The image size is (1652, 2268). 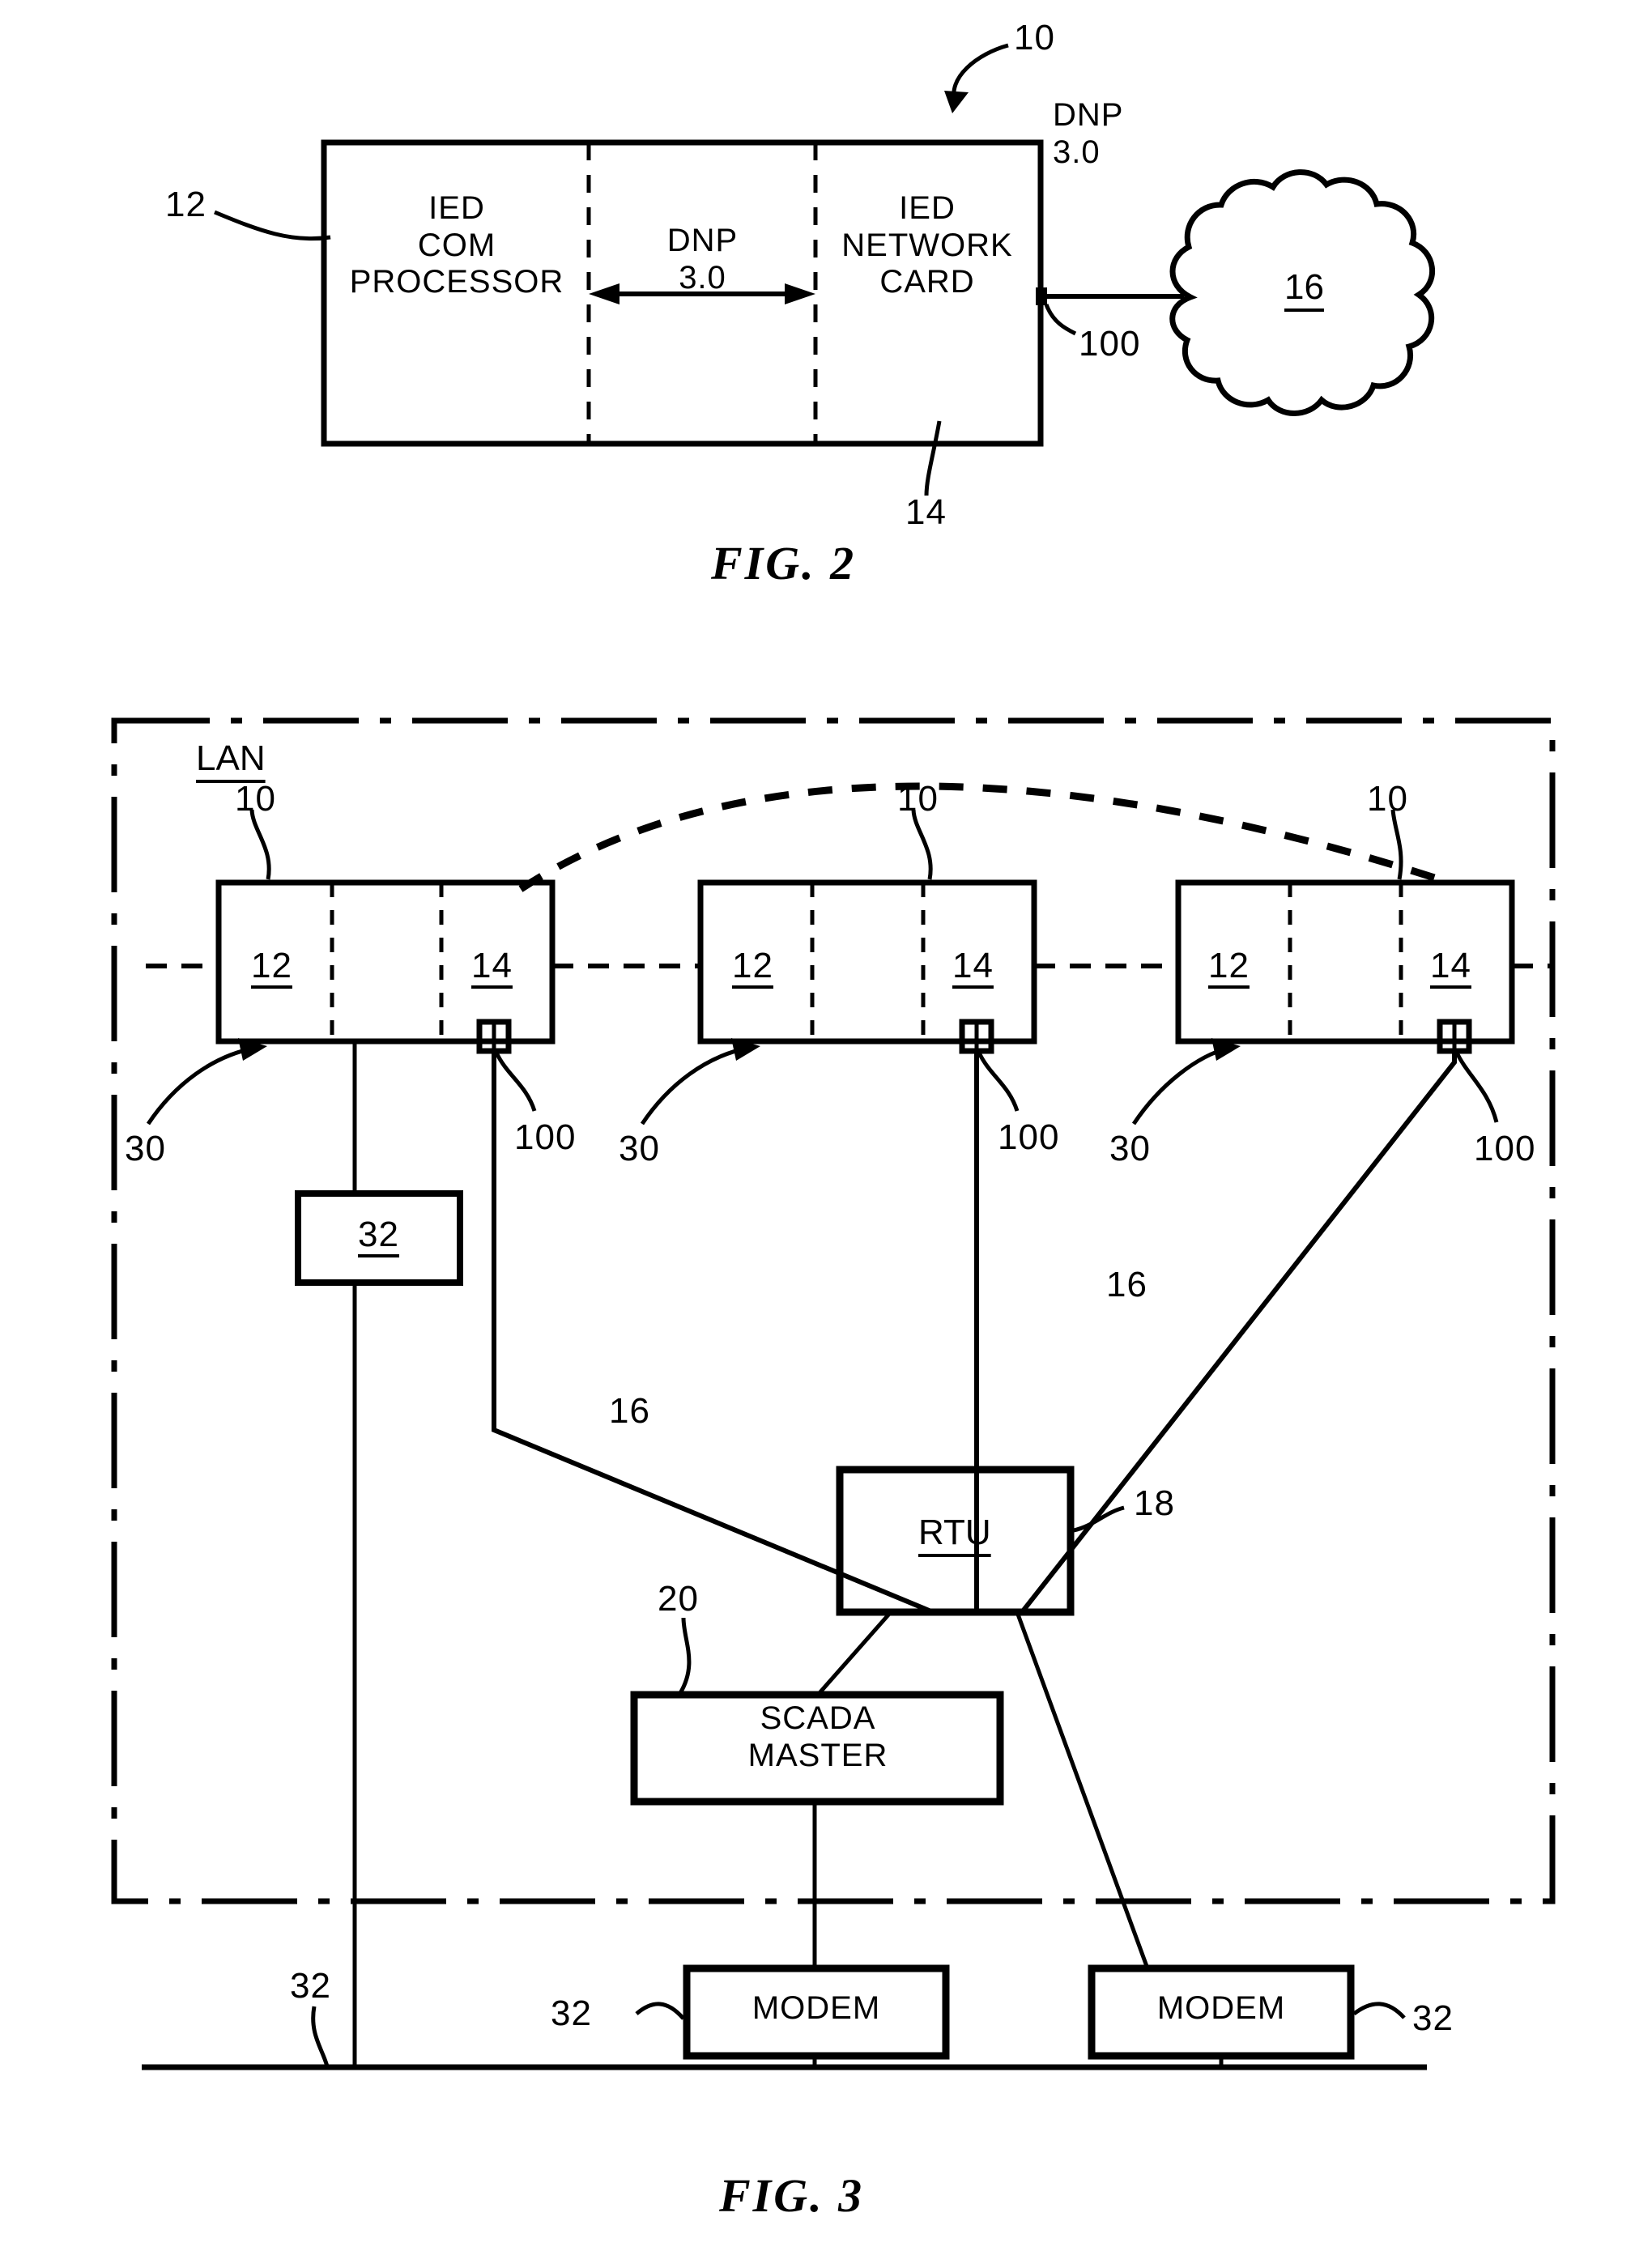 What do you see at coordinates (1082, 1790) in the screenshot?
I see `fig3-rtu-to-modem-right` at bounding box center [1082, 1790].